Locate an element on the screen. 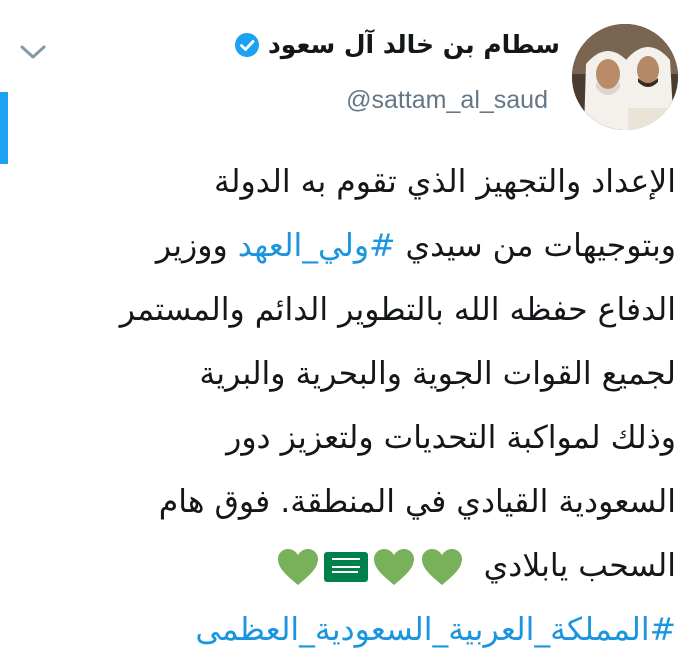  tweet-line: #المملكة_العربية_السعودية_العظمى is located at coordinates (368, 630).